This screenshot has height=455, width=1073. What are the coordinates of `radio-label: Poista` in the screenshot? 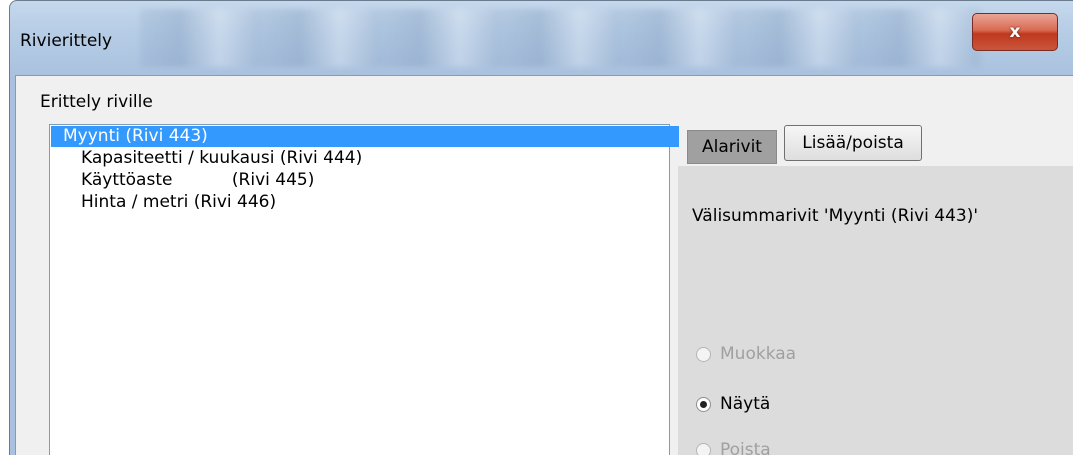 It's located at (745, 447).